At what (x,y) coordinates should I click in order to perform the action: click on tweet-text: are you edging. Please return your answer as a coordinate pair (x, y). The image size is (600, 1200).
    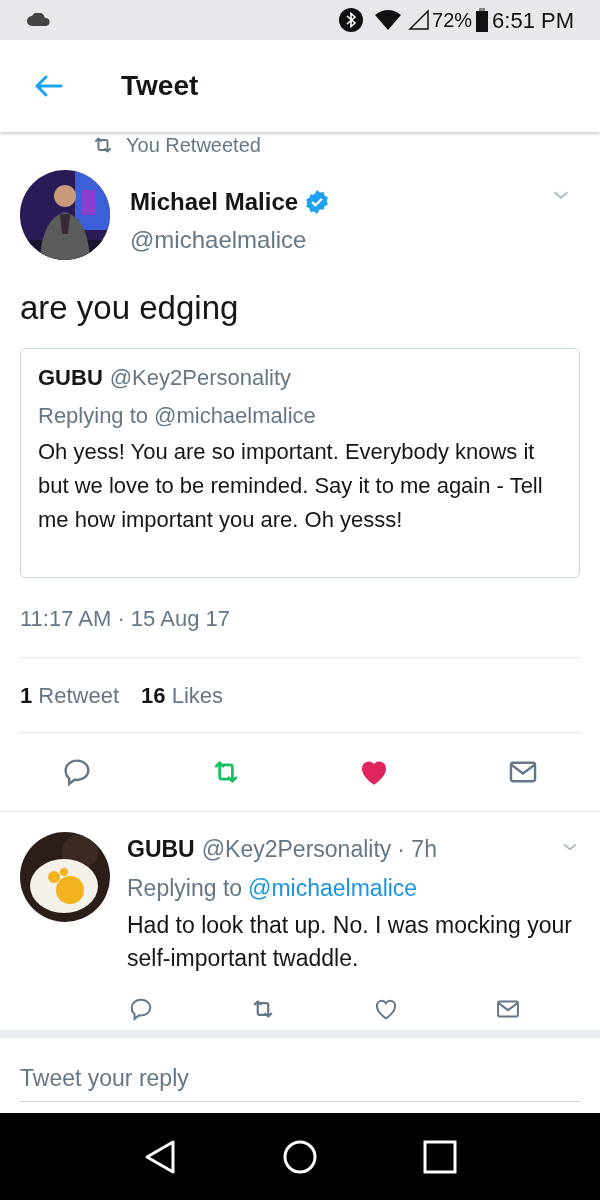
    Looking at the image, I should click on (129, 308).